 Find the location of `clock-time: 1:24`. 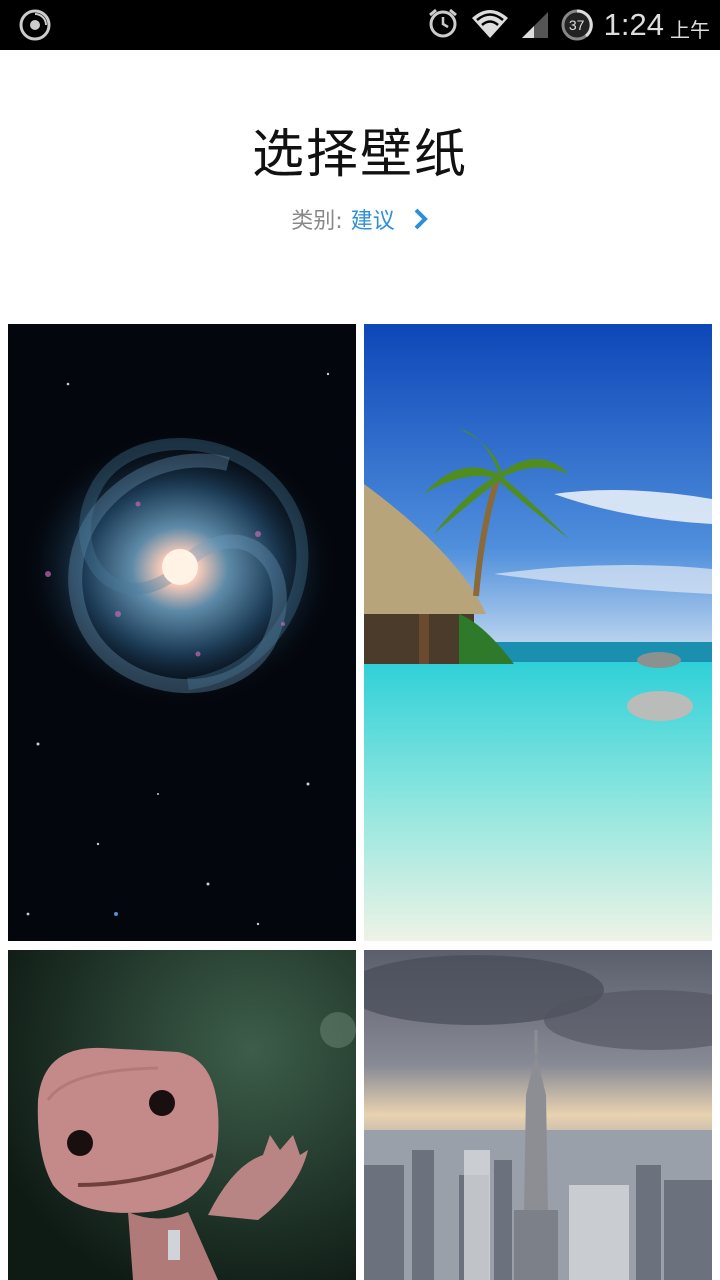

clock-time: 1:24 is located at coordinates (633, 24).